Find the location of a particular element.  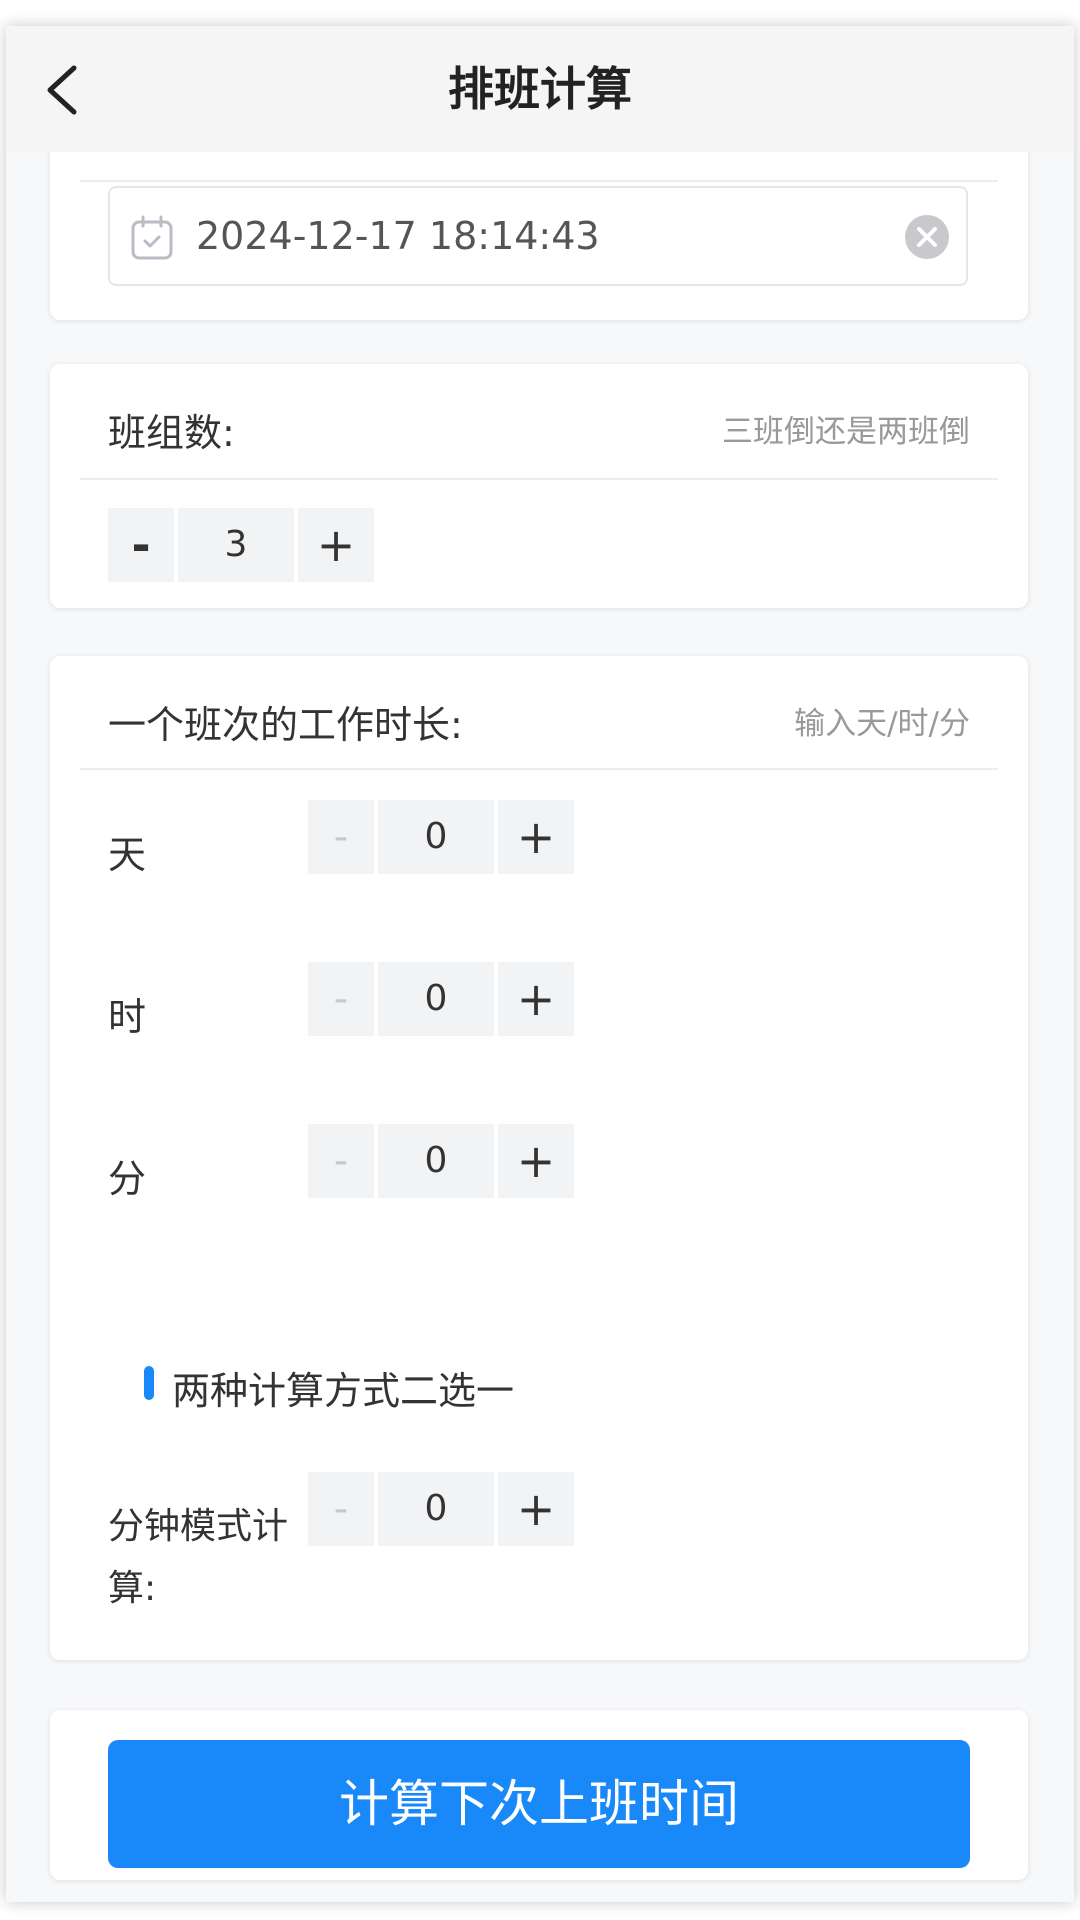

page-title: 排班计算 is located at coordinates (540, 89).